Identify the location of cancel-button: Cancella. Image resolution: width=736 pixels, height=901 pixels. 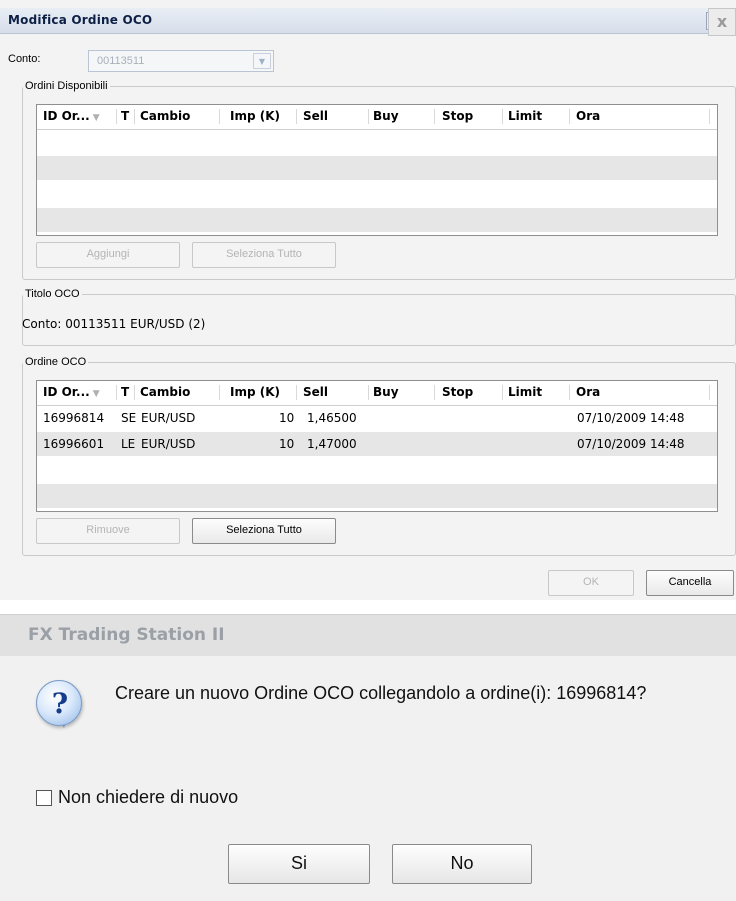
(690, 583).